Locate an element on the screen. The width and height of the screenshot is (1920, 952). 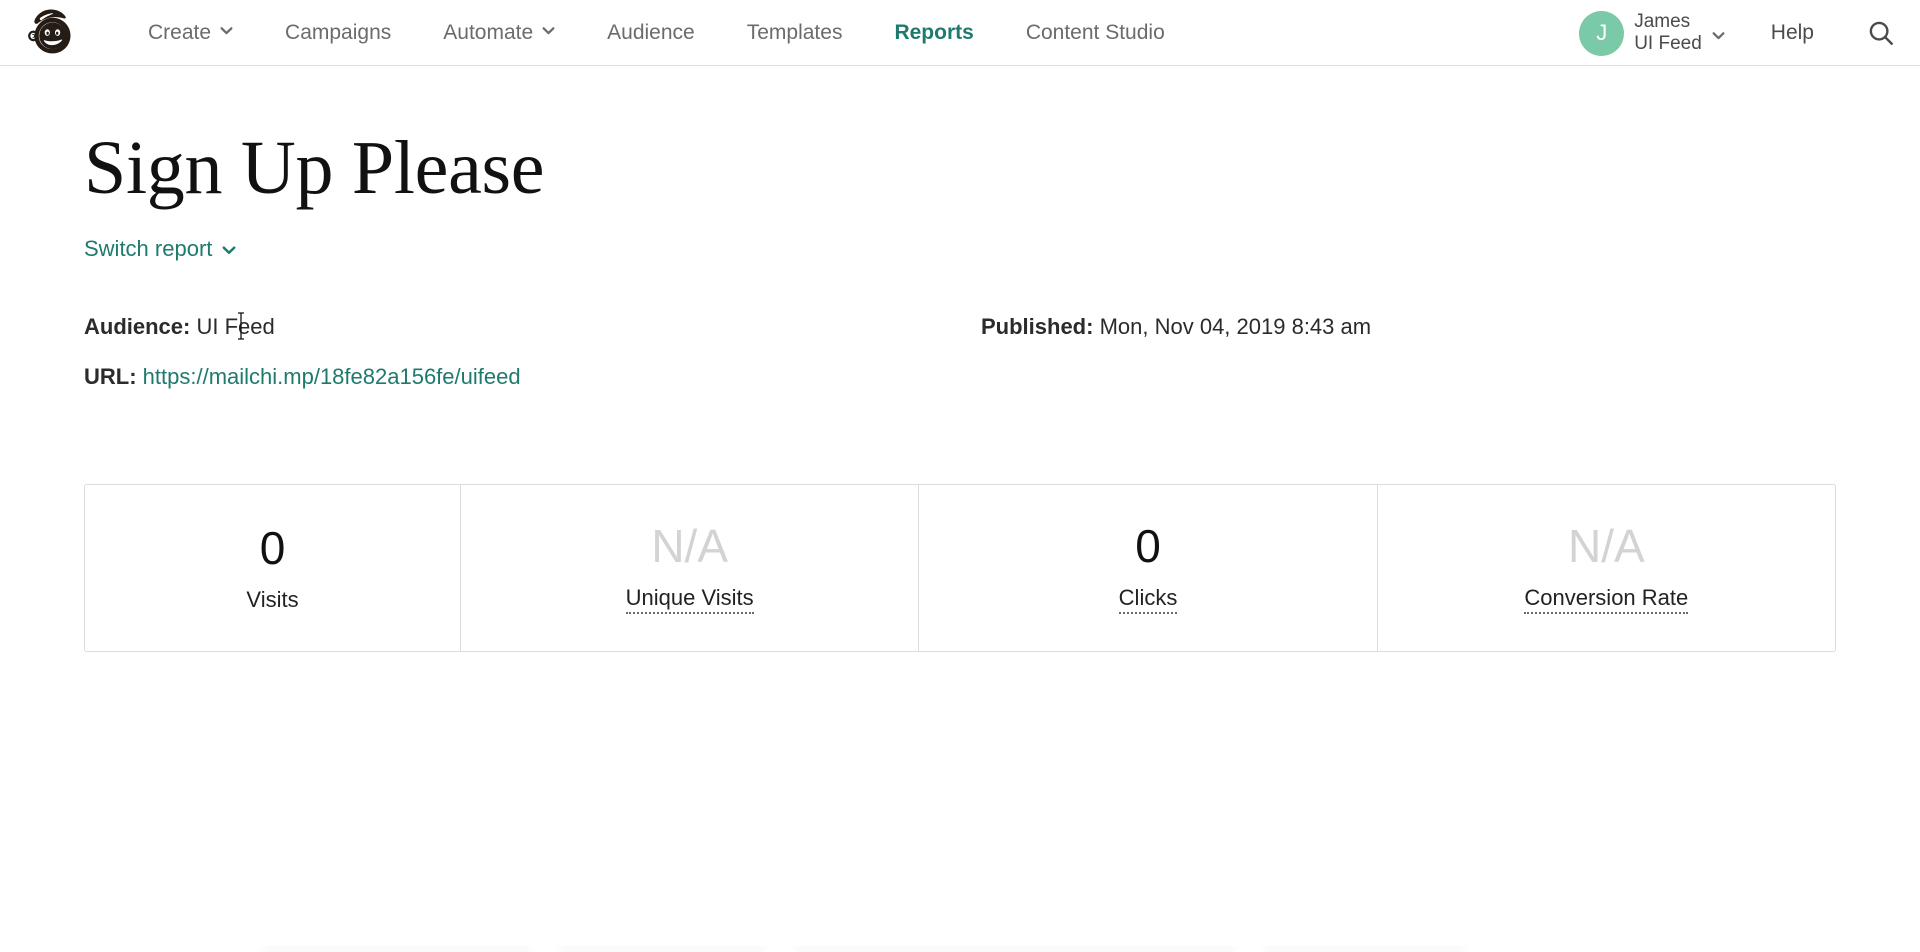
nav-item-label: Create is located at coordinates (180, 32).